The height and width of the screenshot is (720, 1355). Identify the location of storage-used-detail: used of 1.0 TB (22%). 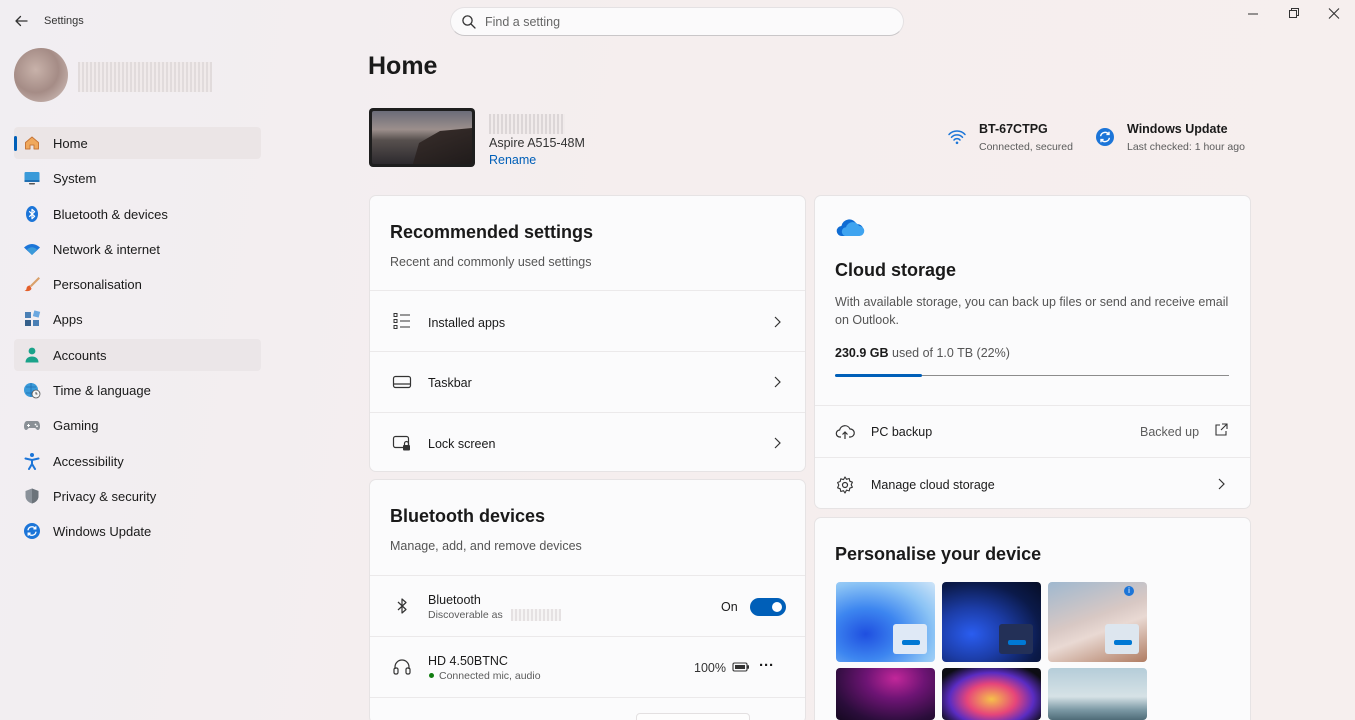
(951, 353).